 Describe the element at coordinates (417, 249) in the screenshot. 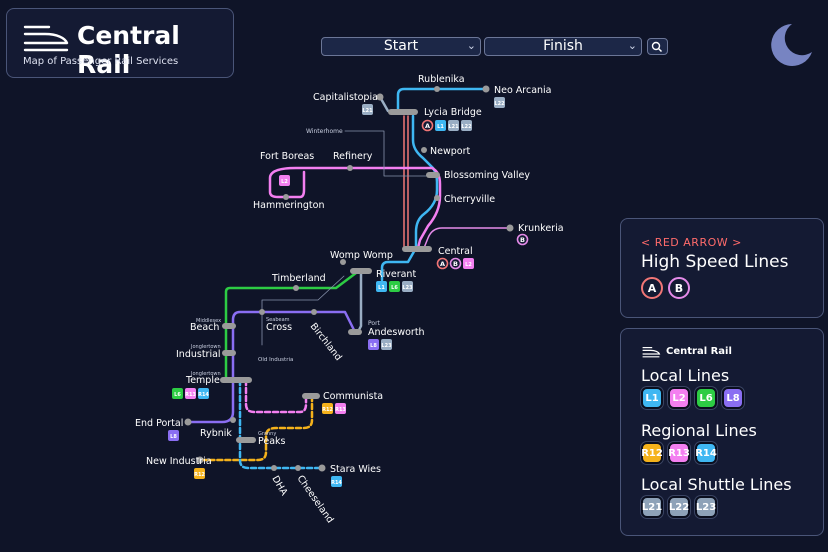

I see `interchange-central` at that location.